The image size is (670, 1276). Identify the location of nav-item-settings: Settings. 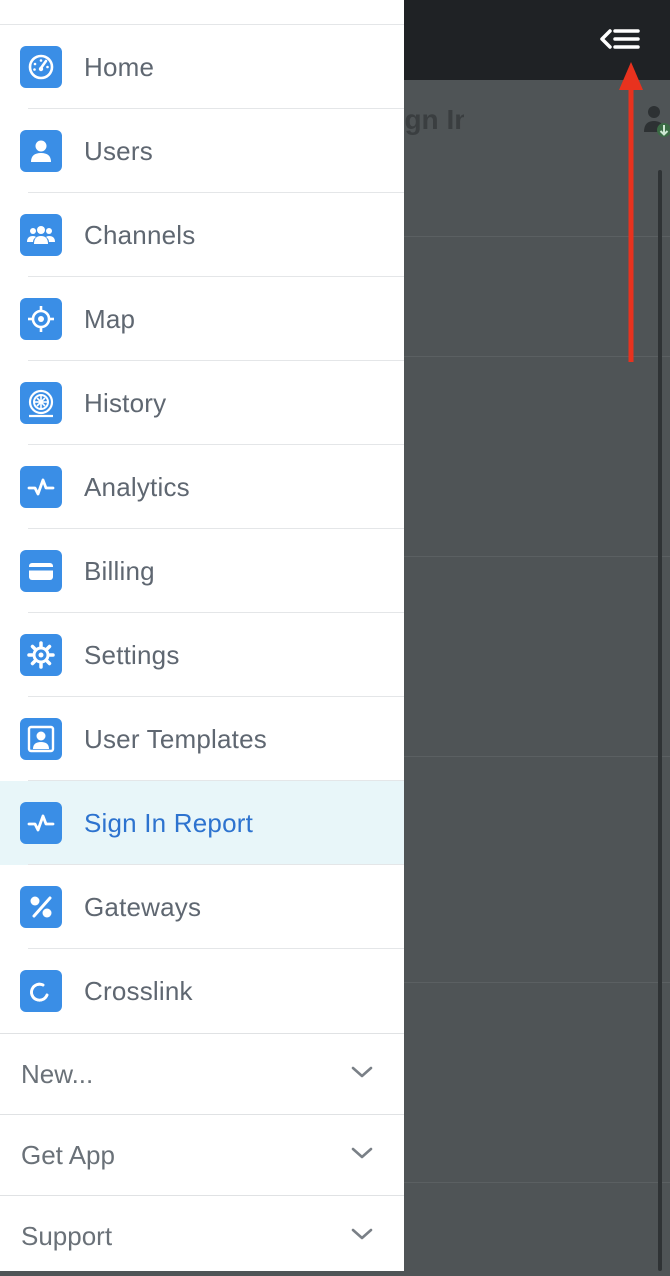
(202, 655).